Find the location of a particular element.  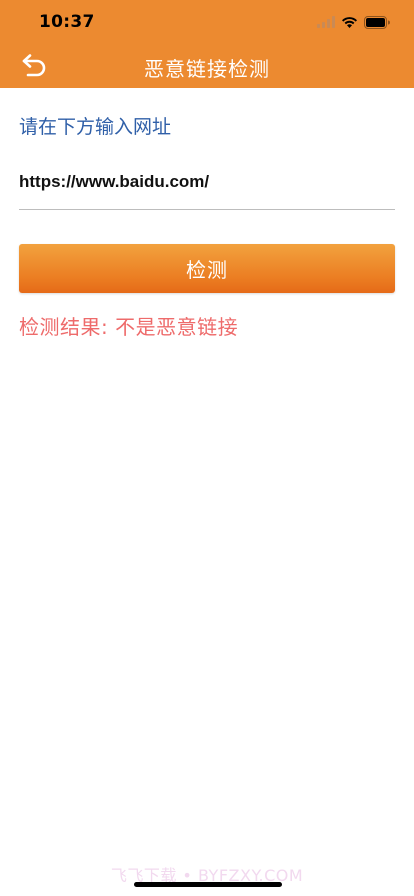

status-time: 10:37 is located at coordinates (67, 22).